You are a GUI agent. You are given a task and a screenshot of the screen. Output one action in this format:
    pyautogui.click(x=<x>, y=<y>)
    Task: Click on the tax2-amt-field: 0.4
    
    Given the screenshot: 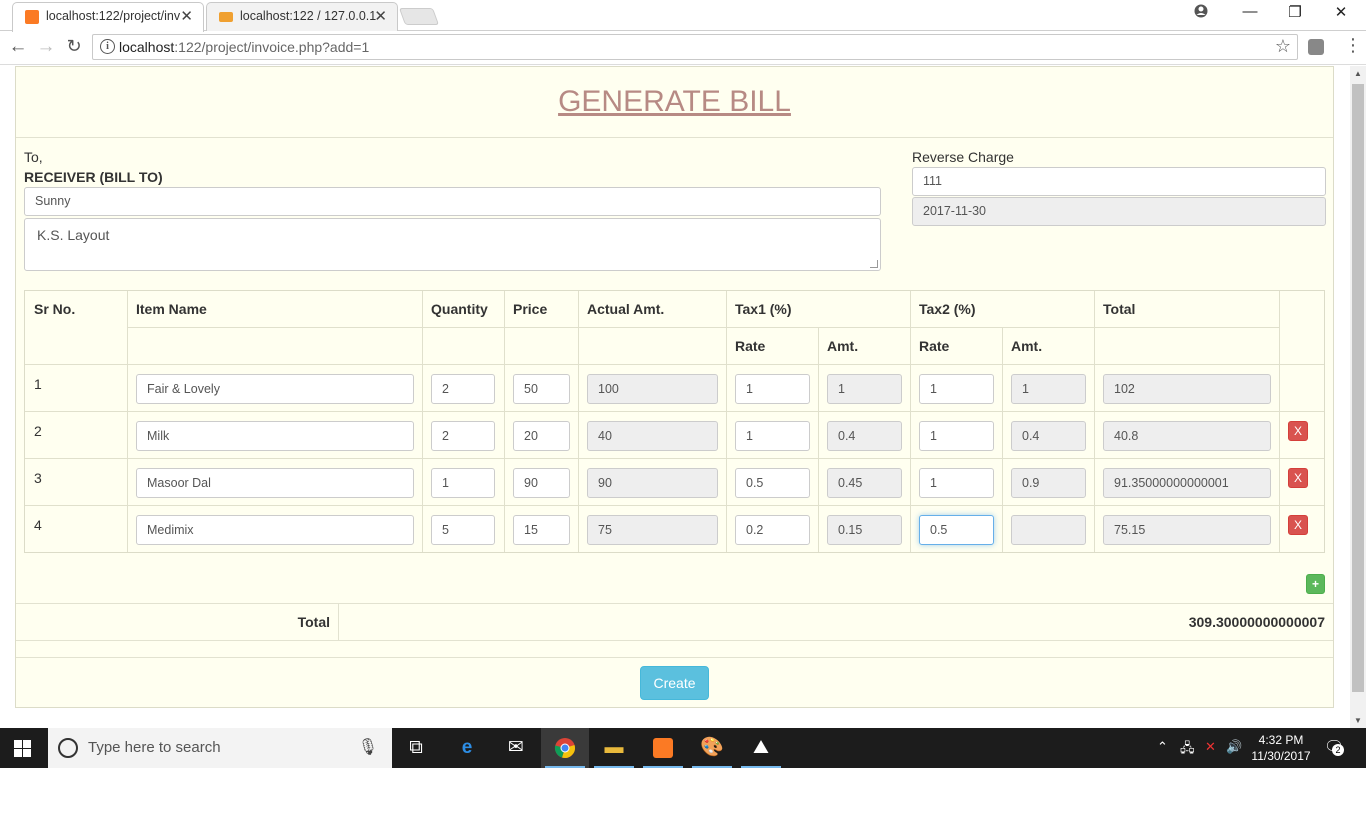 What is the action you would take?
    pyautogui.click(x=1048, y=436)
    